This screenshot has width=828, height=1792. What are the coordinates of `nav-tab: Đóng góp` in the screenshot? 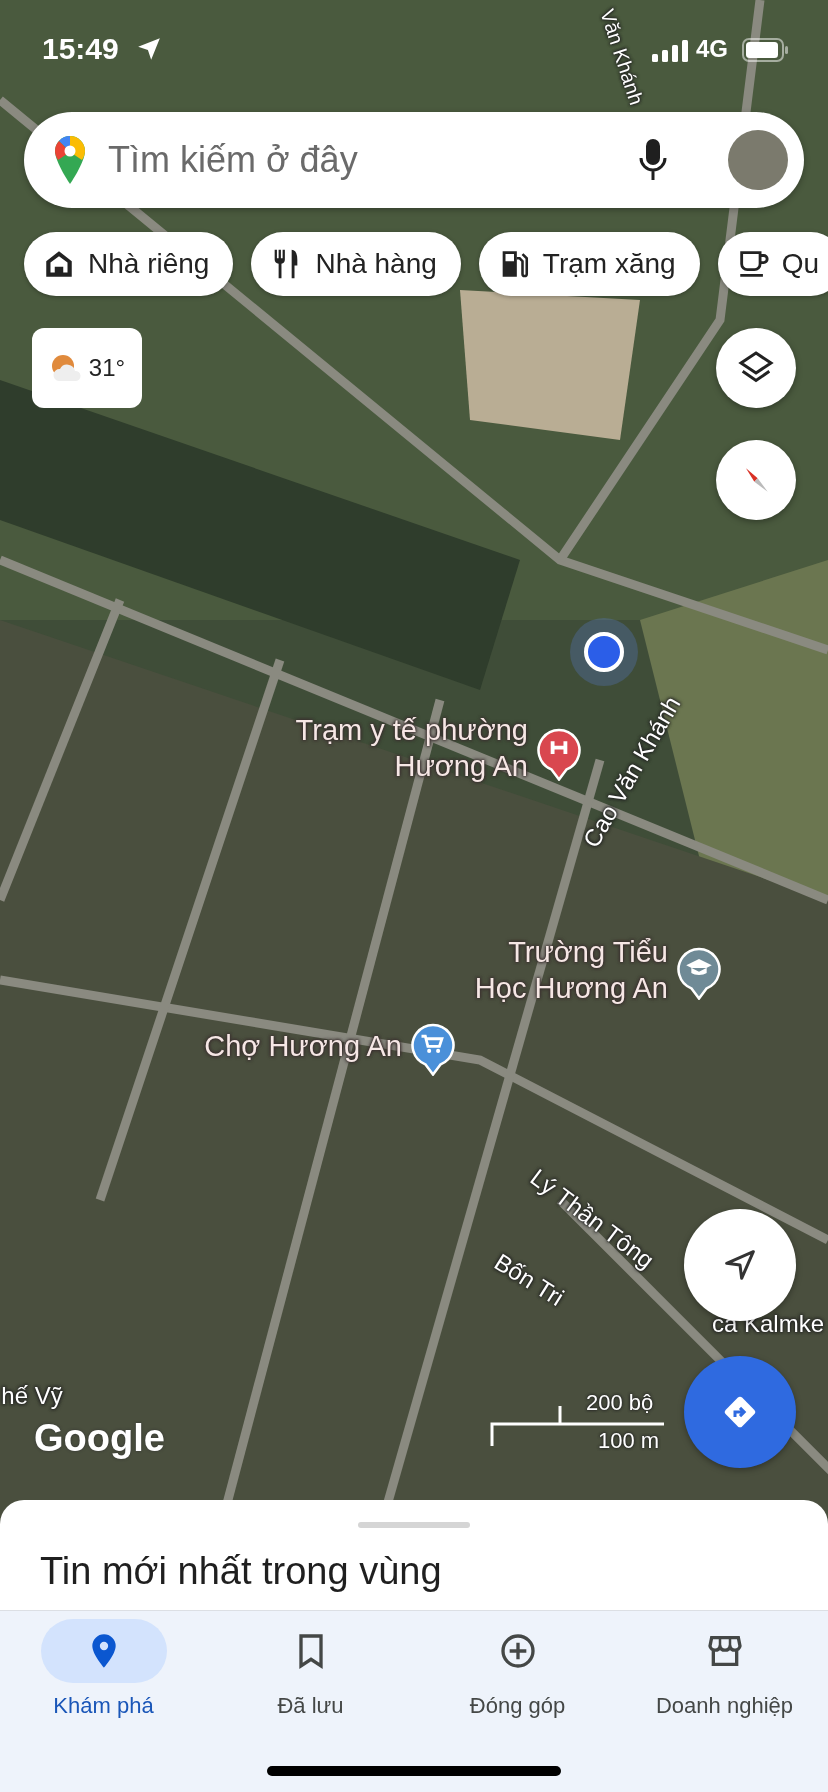 It's located at (517, 1669).